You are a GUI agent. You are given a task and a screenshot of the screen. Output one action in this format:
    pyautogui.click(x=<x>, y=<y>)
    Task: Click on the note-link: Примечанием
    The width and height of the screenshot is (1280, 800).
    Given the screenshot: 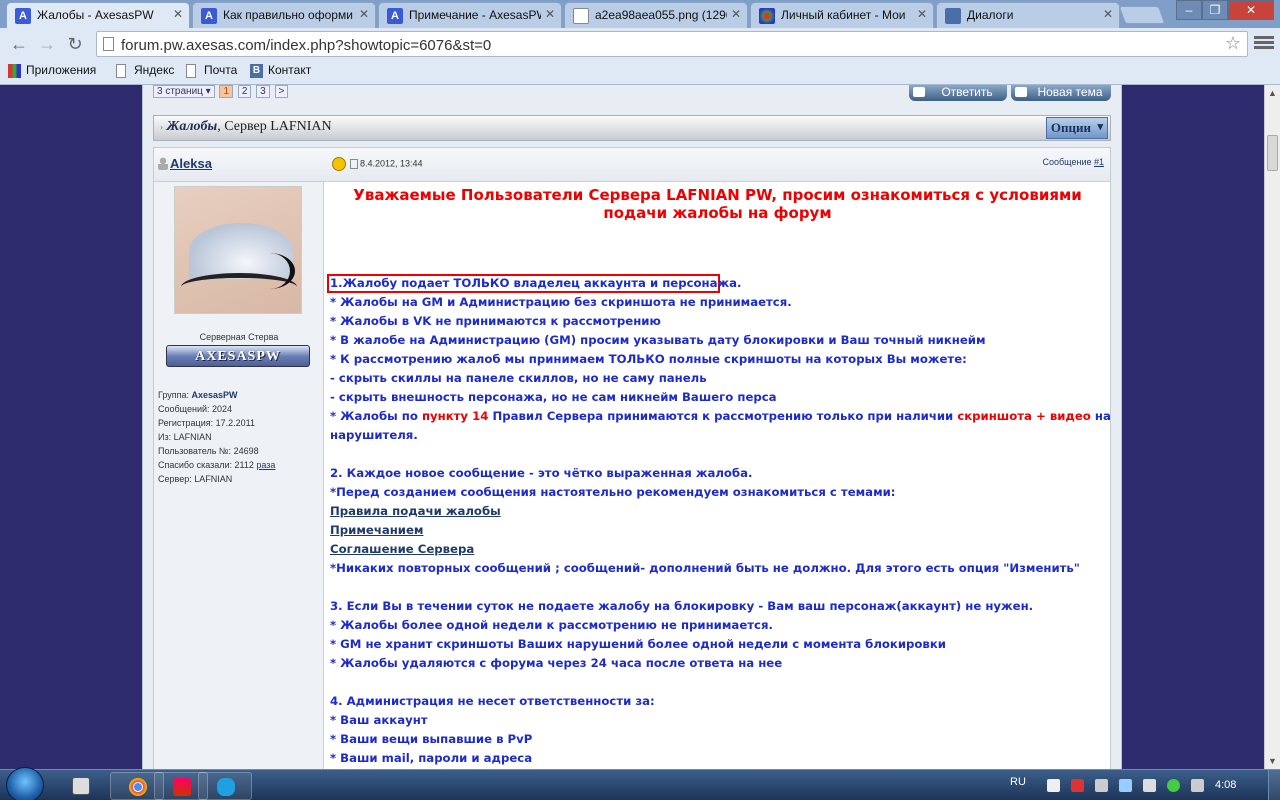 What is the action you would take?
    pyautogui.click(x=376, y=530)
    